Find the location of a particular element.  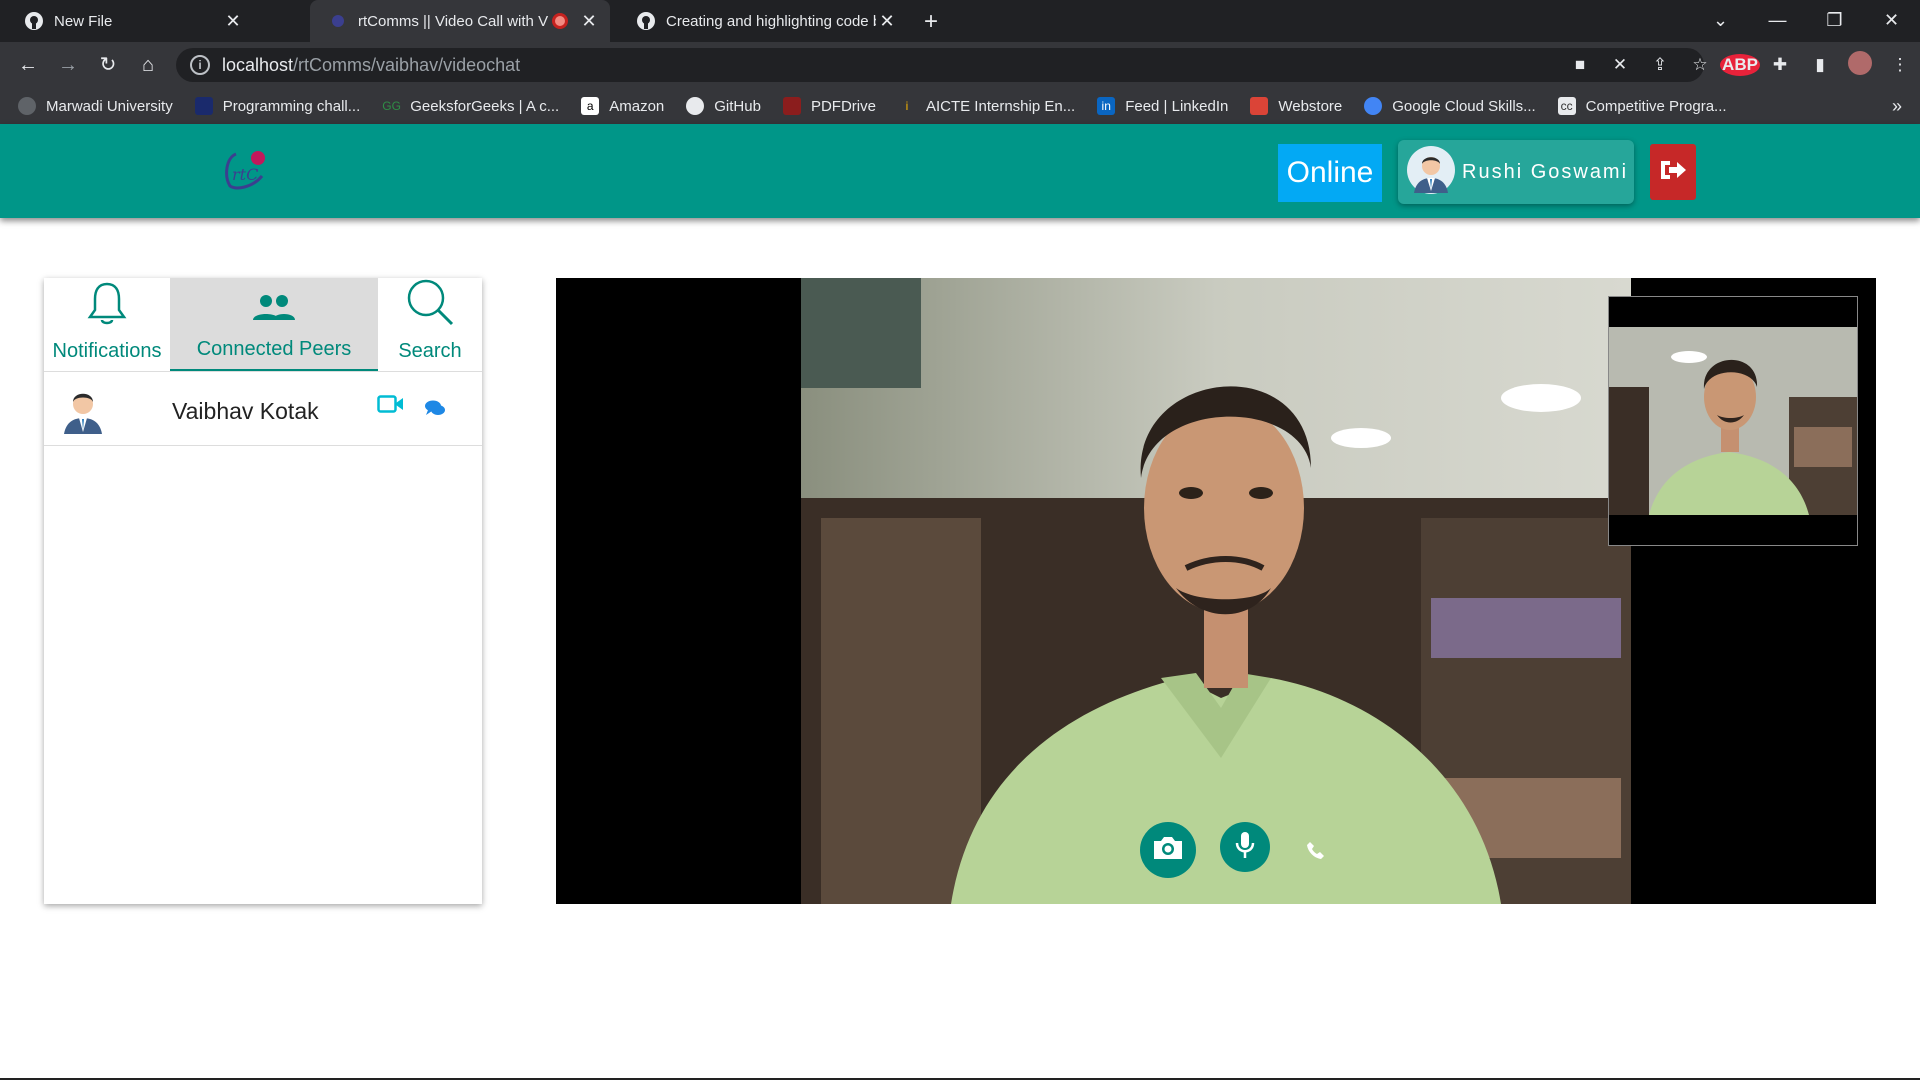

profile-avatar is located at coordinates (1860, 65).